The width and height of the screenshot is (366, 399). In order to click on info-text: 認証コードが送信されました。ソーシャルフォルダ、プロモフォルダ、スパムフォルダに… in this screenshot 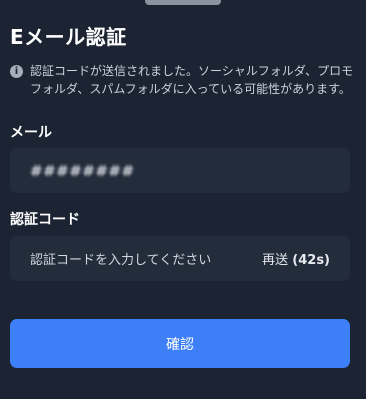, I will do `click(192, 80)`.